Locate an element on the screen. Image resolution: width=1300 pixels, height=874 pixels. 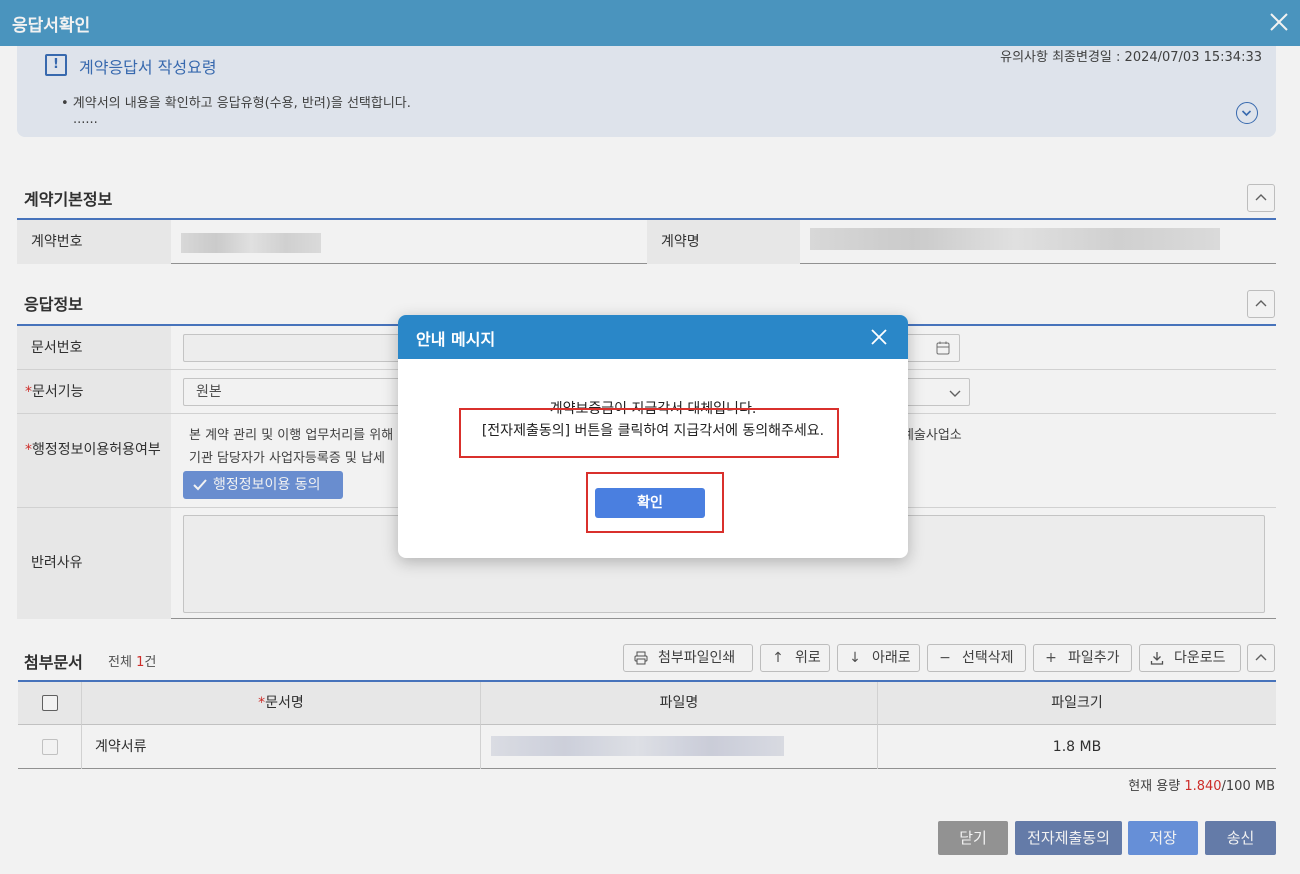
highlight-ok-box is located at coordinates (655, 502).